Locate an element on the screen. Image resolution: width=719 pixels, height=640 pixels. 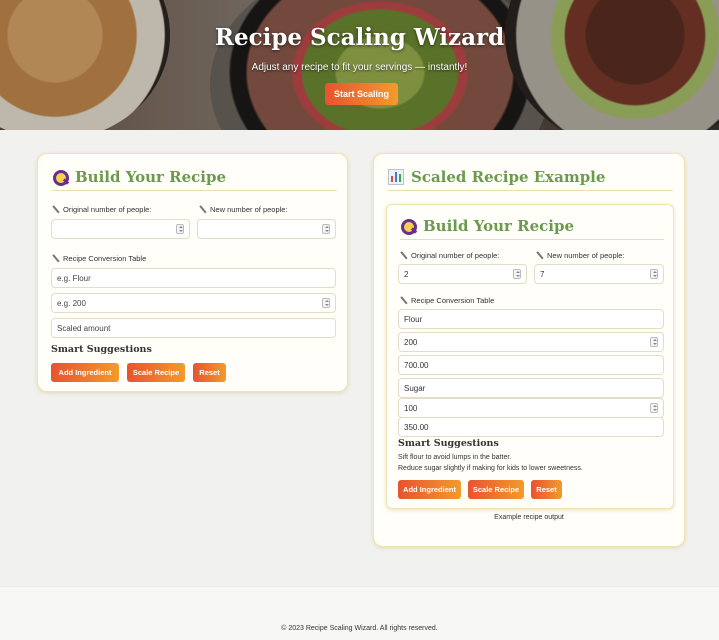
start-scaling-button: Start Scaling is located at coordinates (361, 94).